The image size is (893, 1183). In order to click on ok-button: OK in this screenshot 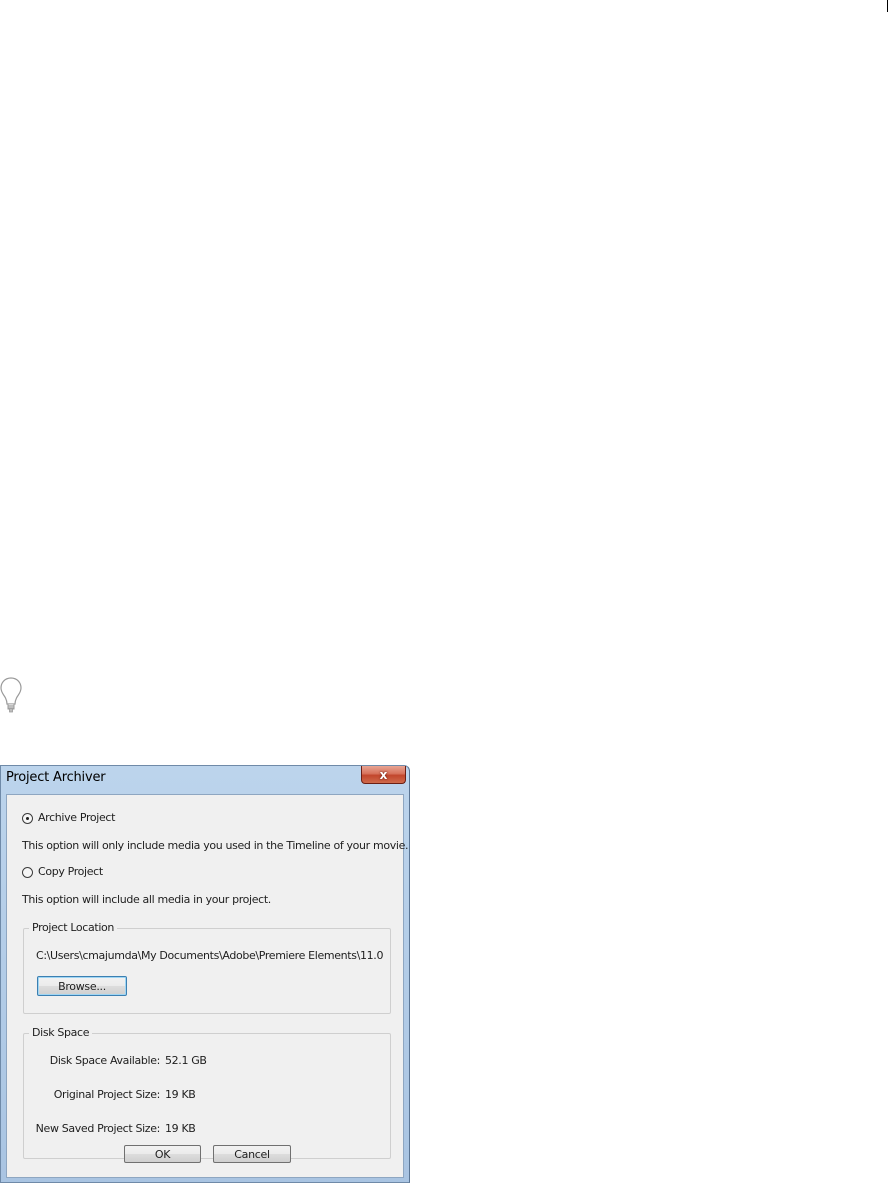, I will do `click(162, 1154)`.